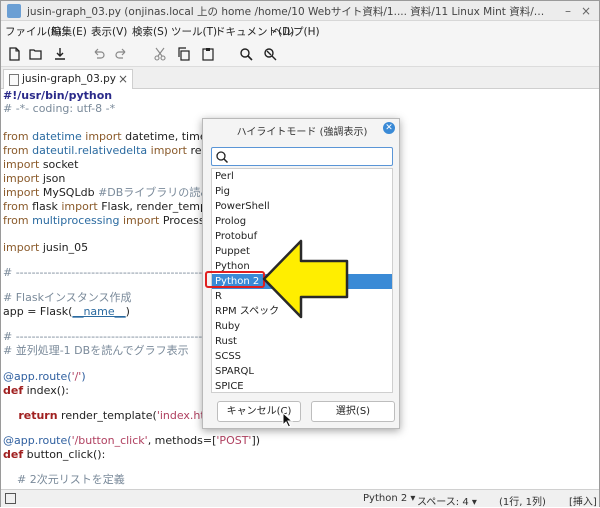 Image resolution: width=600 pixels, height=508 pixels. I want to click on language-selector: Python 2 ▾, so click(389, 498).